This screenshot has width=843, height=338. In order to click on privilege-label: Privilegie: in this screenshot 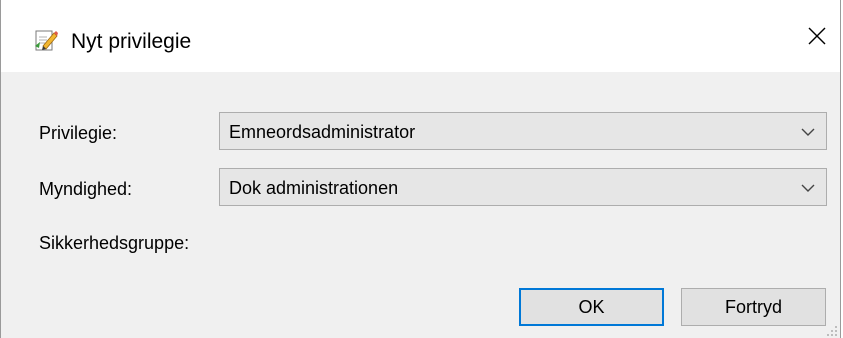, I will do `click(78, 133)`.